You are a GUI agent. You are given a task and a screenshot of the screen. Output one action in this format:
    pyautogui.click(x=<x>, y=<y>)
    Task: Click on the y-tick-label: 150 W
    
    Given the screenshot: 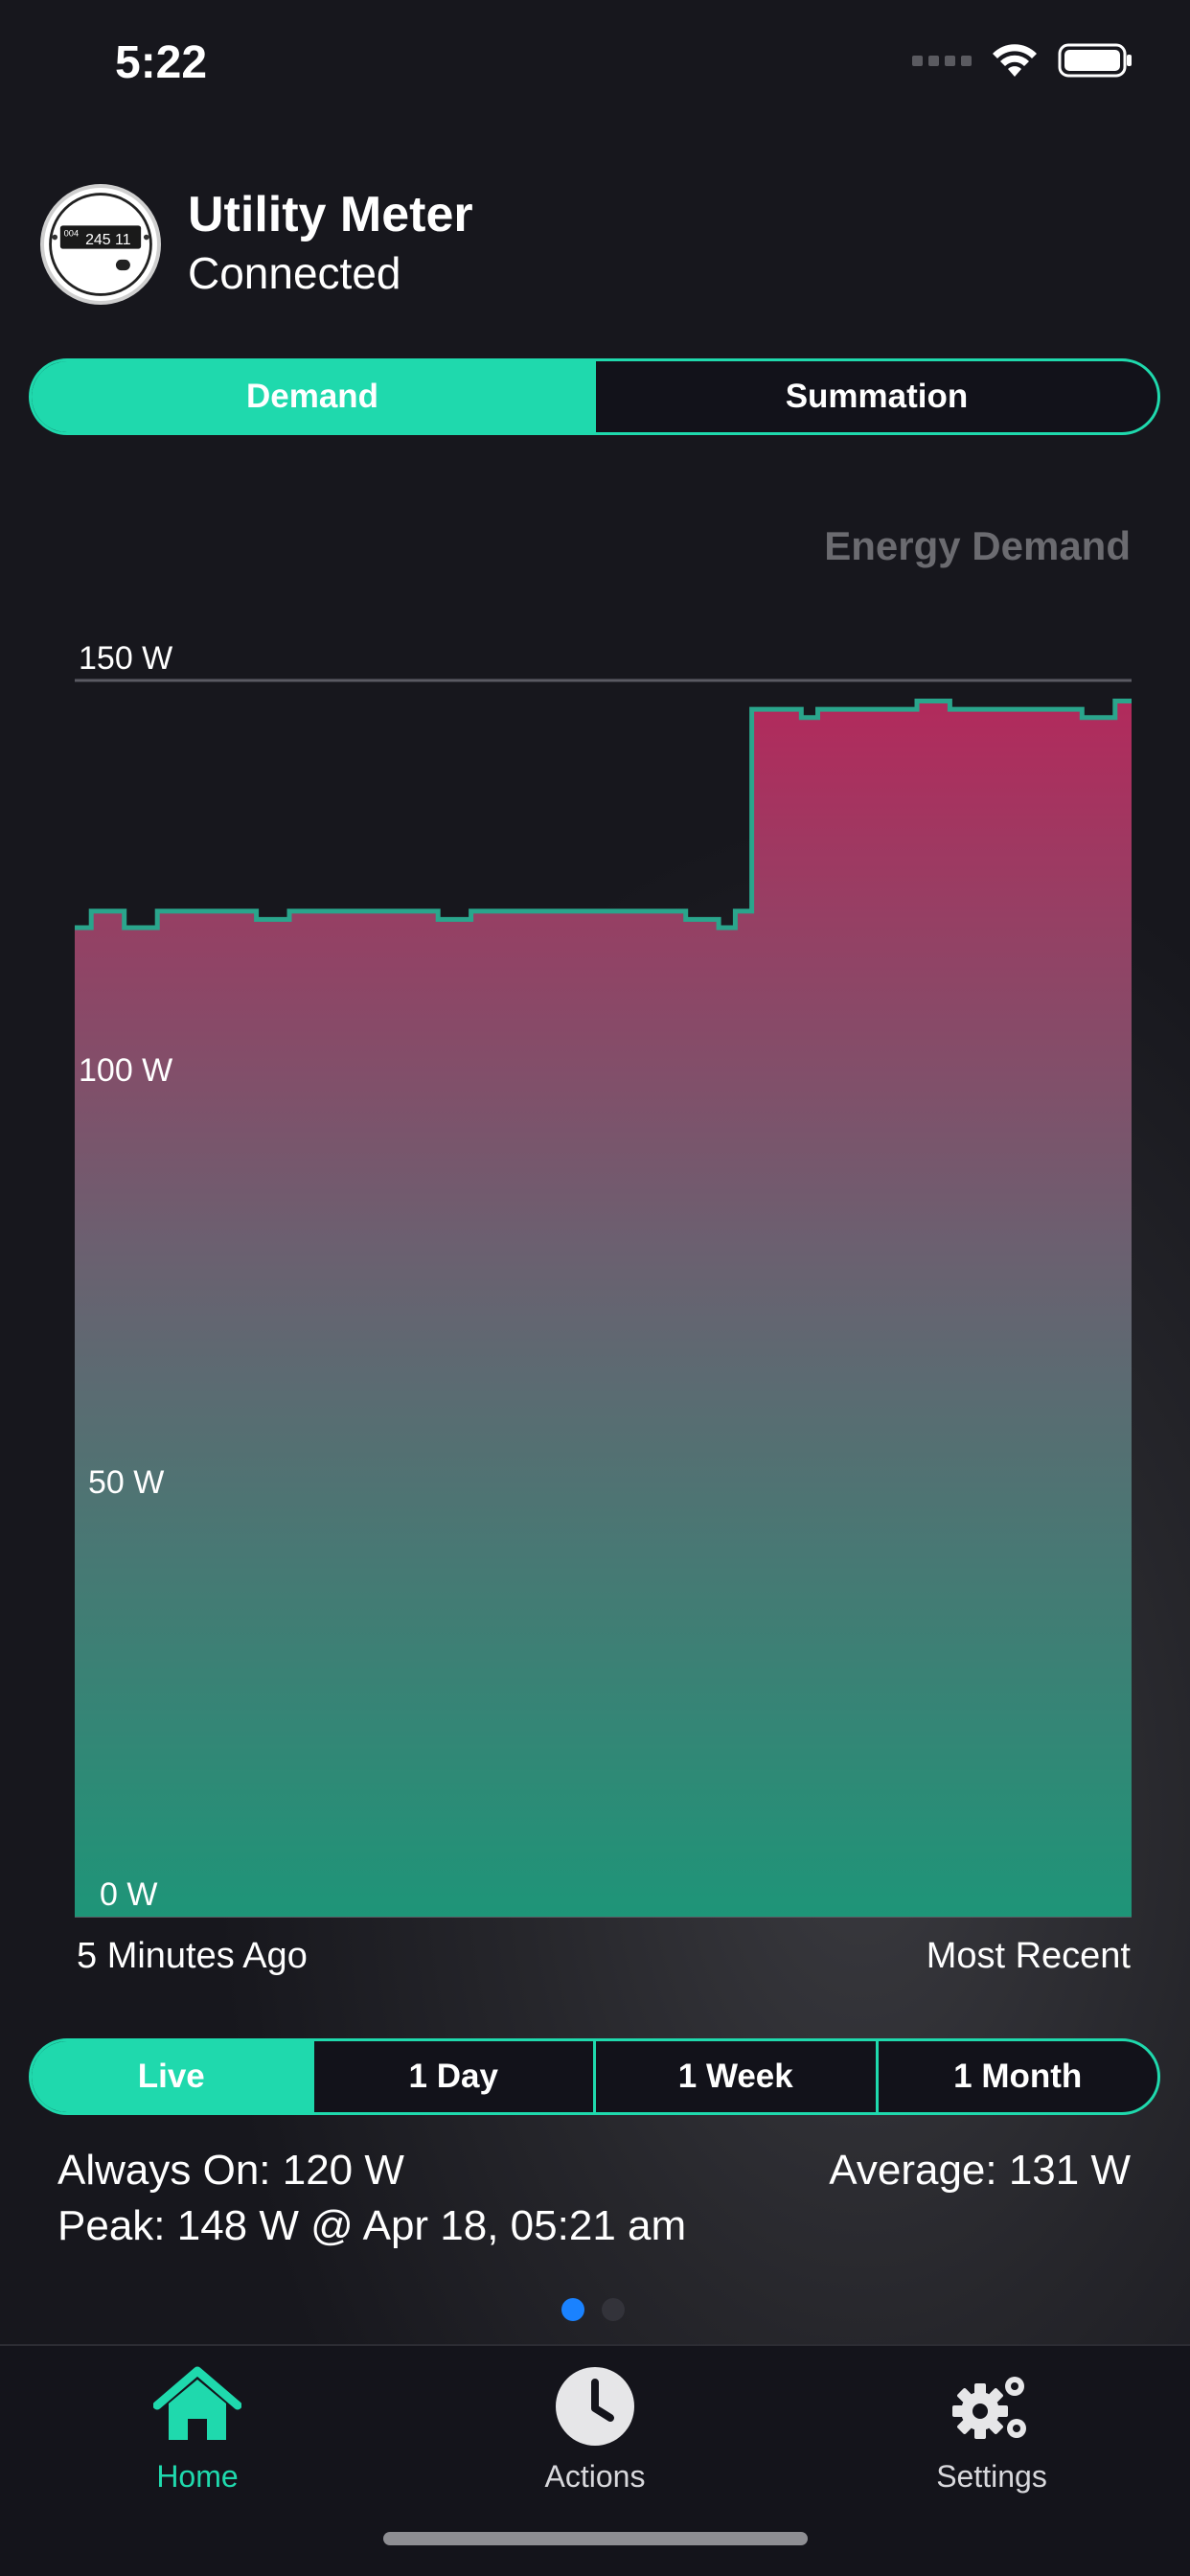 What is the action you would take?
    pyautogui.click(x=125, y=658)
    